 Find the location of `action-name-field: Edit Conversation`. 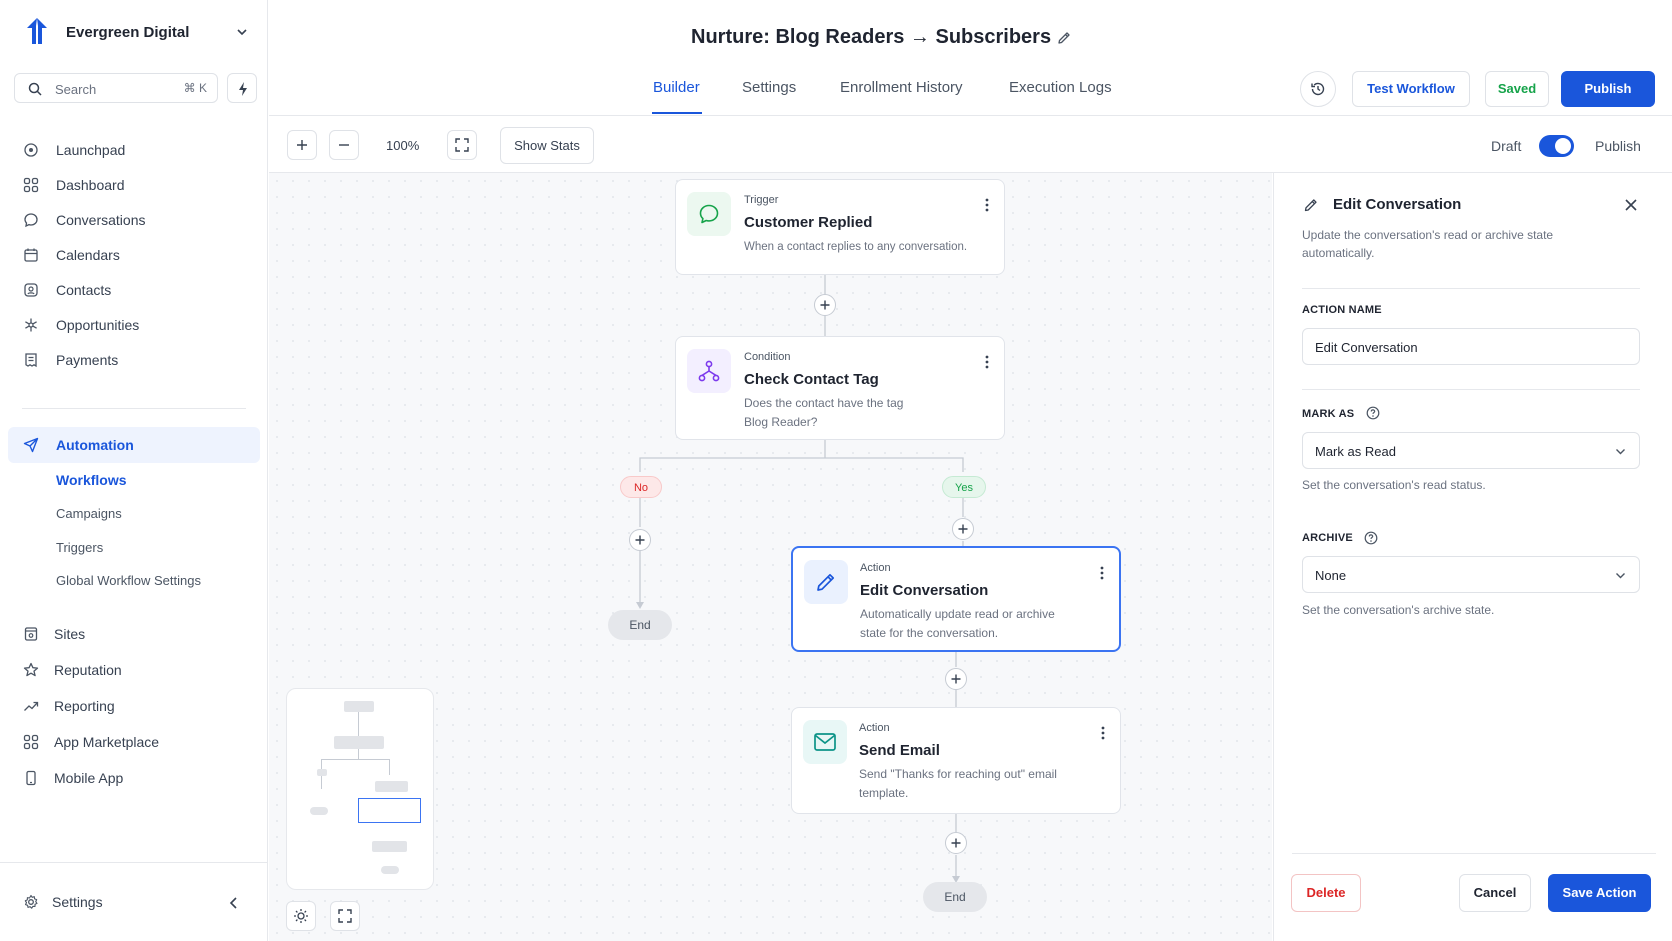

action-name-field: Edit Conversation is located at coordinates (1471, 346).